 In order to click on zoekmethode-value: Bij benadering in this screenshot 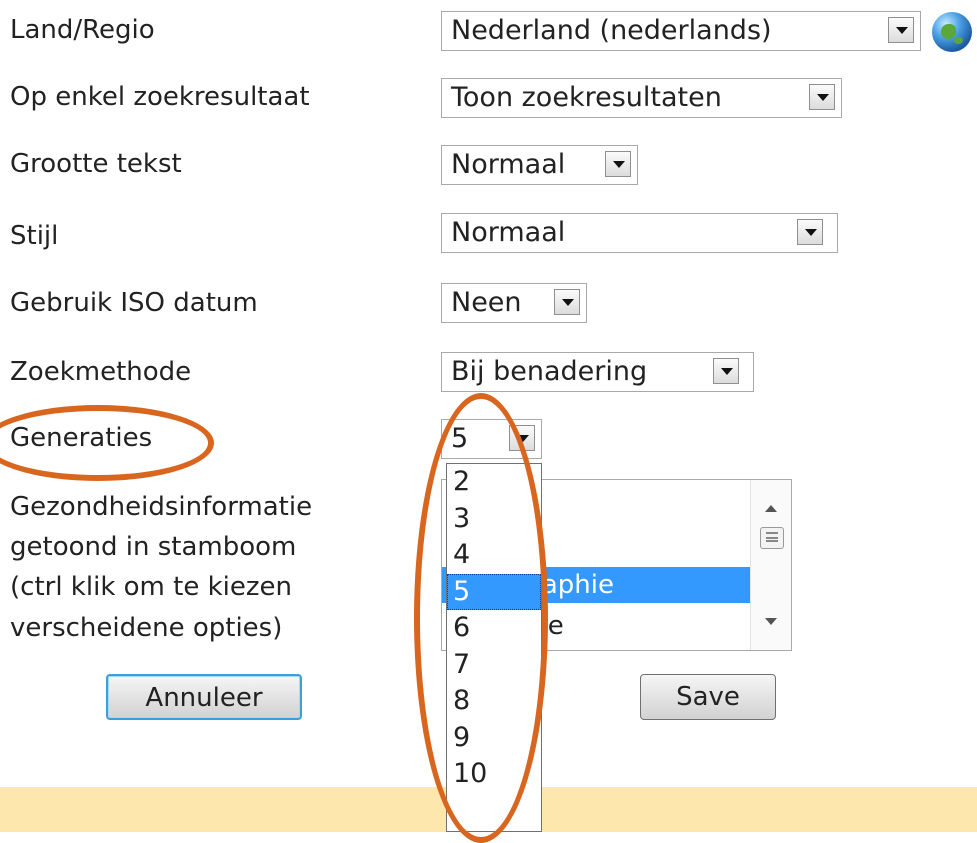, I will do `click(549, 371)`.